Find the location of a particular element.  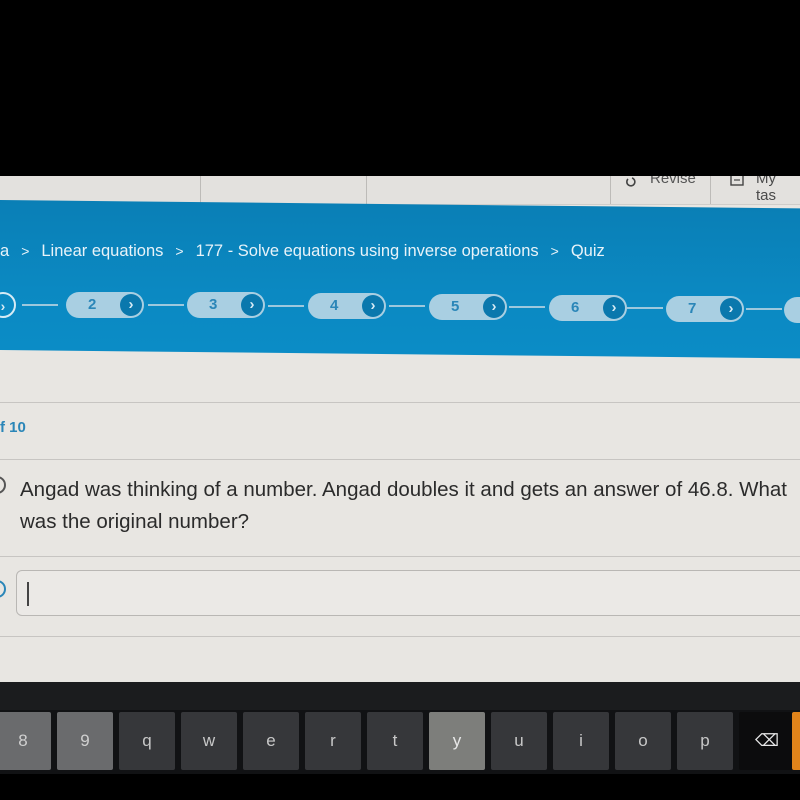

key-u: u is located at coordinates (519, 741).